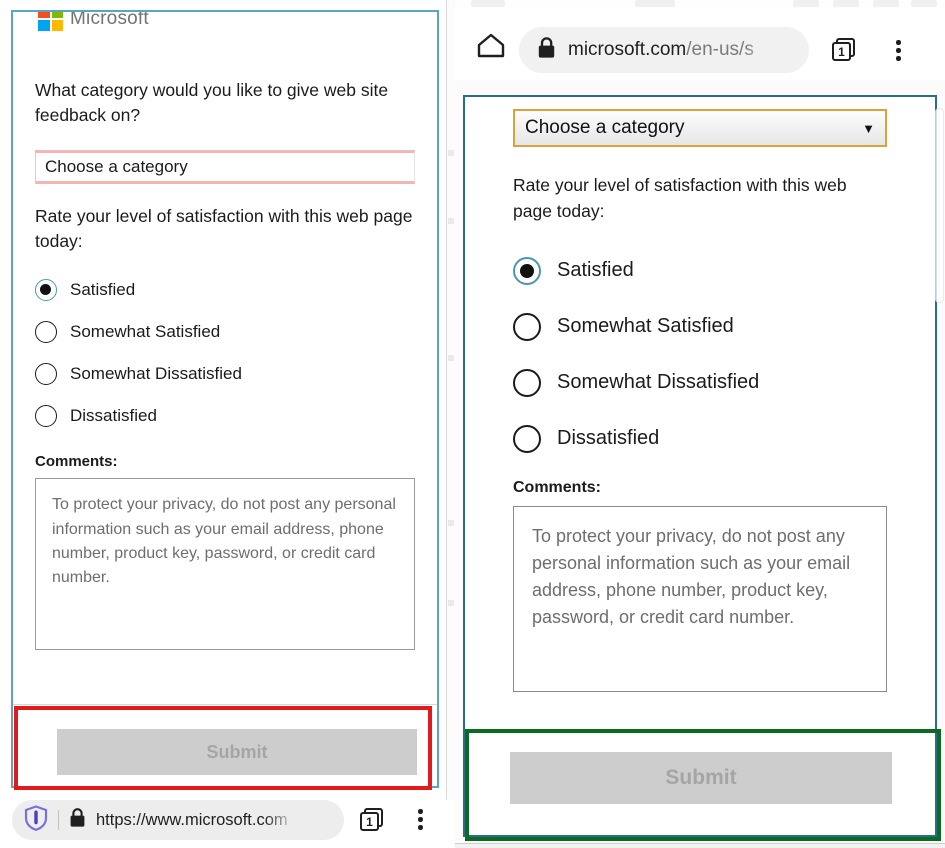 The width and height of the screenshot is (945, 848). I want to click on desktop-window-bottom-edge, so click(700, 845).